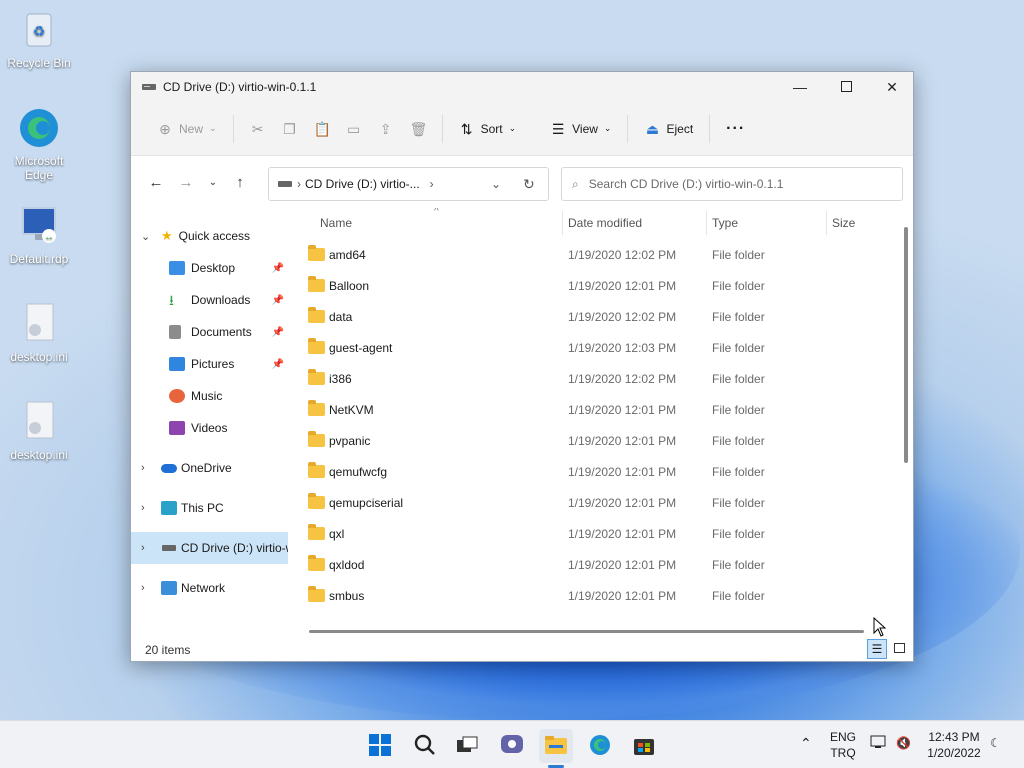  What do you see at coordinates (995, 743) in the screenshot?
I see `notifications-button: ☾` at bounding box center [995, 743].